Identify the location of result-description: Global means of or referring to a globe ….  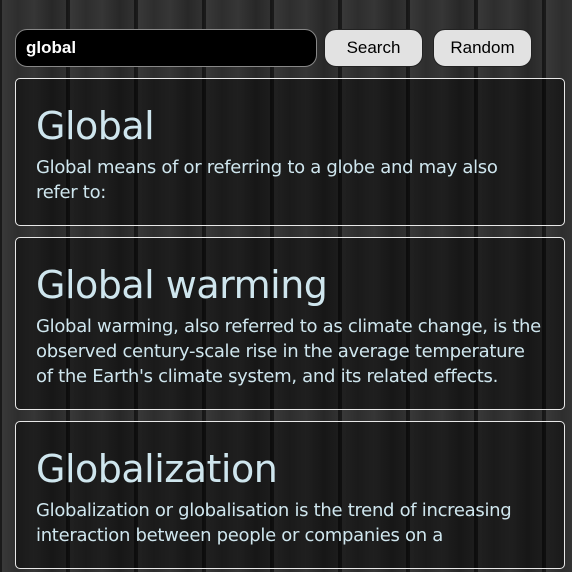
(267, 180).